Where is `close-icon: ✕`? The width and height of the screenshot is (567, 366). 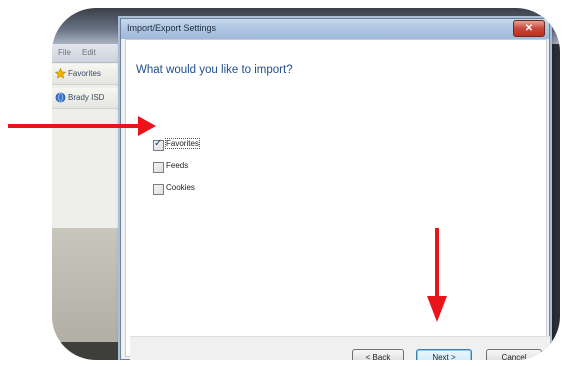
close-icon: ✕ is located at coordinates (529, 28).